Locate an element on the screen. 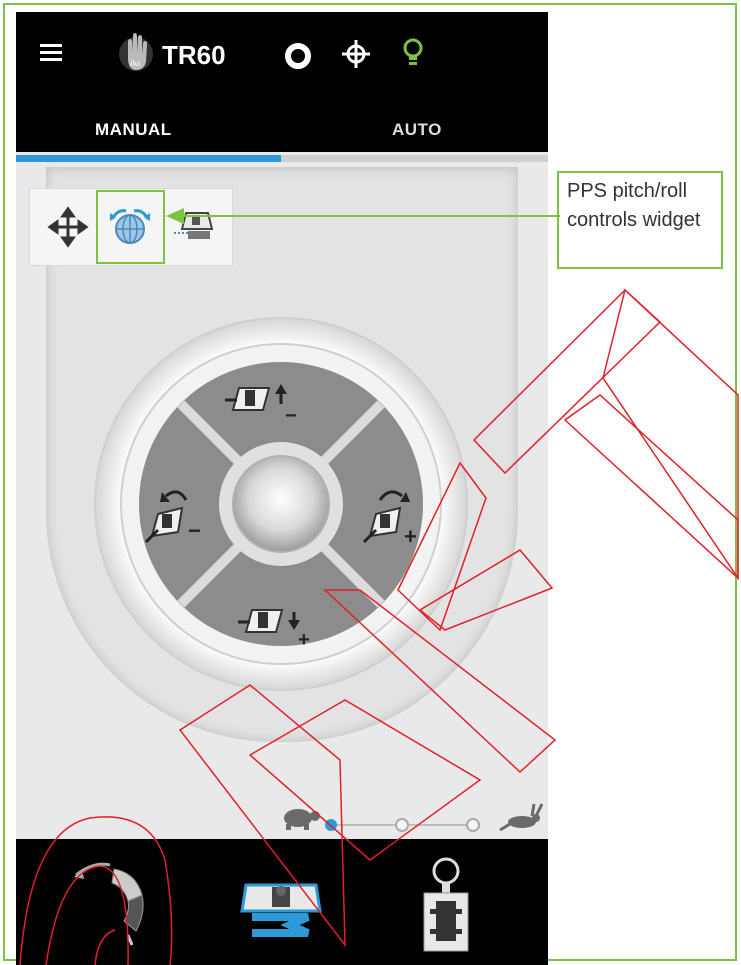 The height and width of the screenshot is (965, 741). menu-icon is located at coordinates (51, 53).